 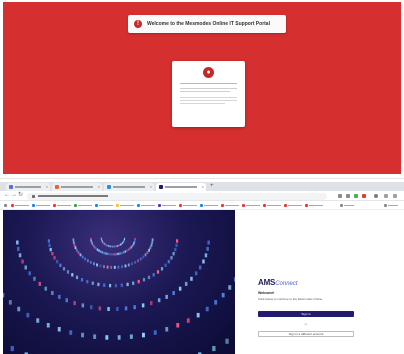 What do you see at coordinates (212, 186) in the screenshot?
I see `new-tab-button: +` at bounding box center [212, 186].